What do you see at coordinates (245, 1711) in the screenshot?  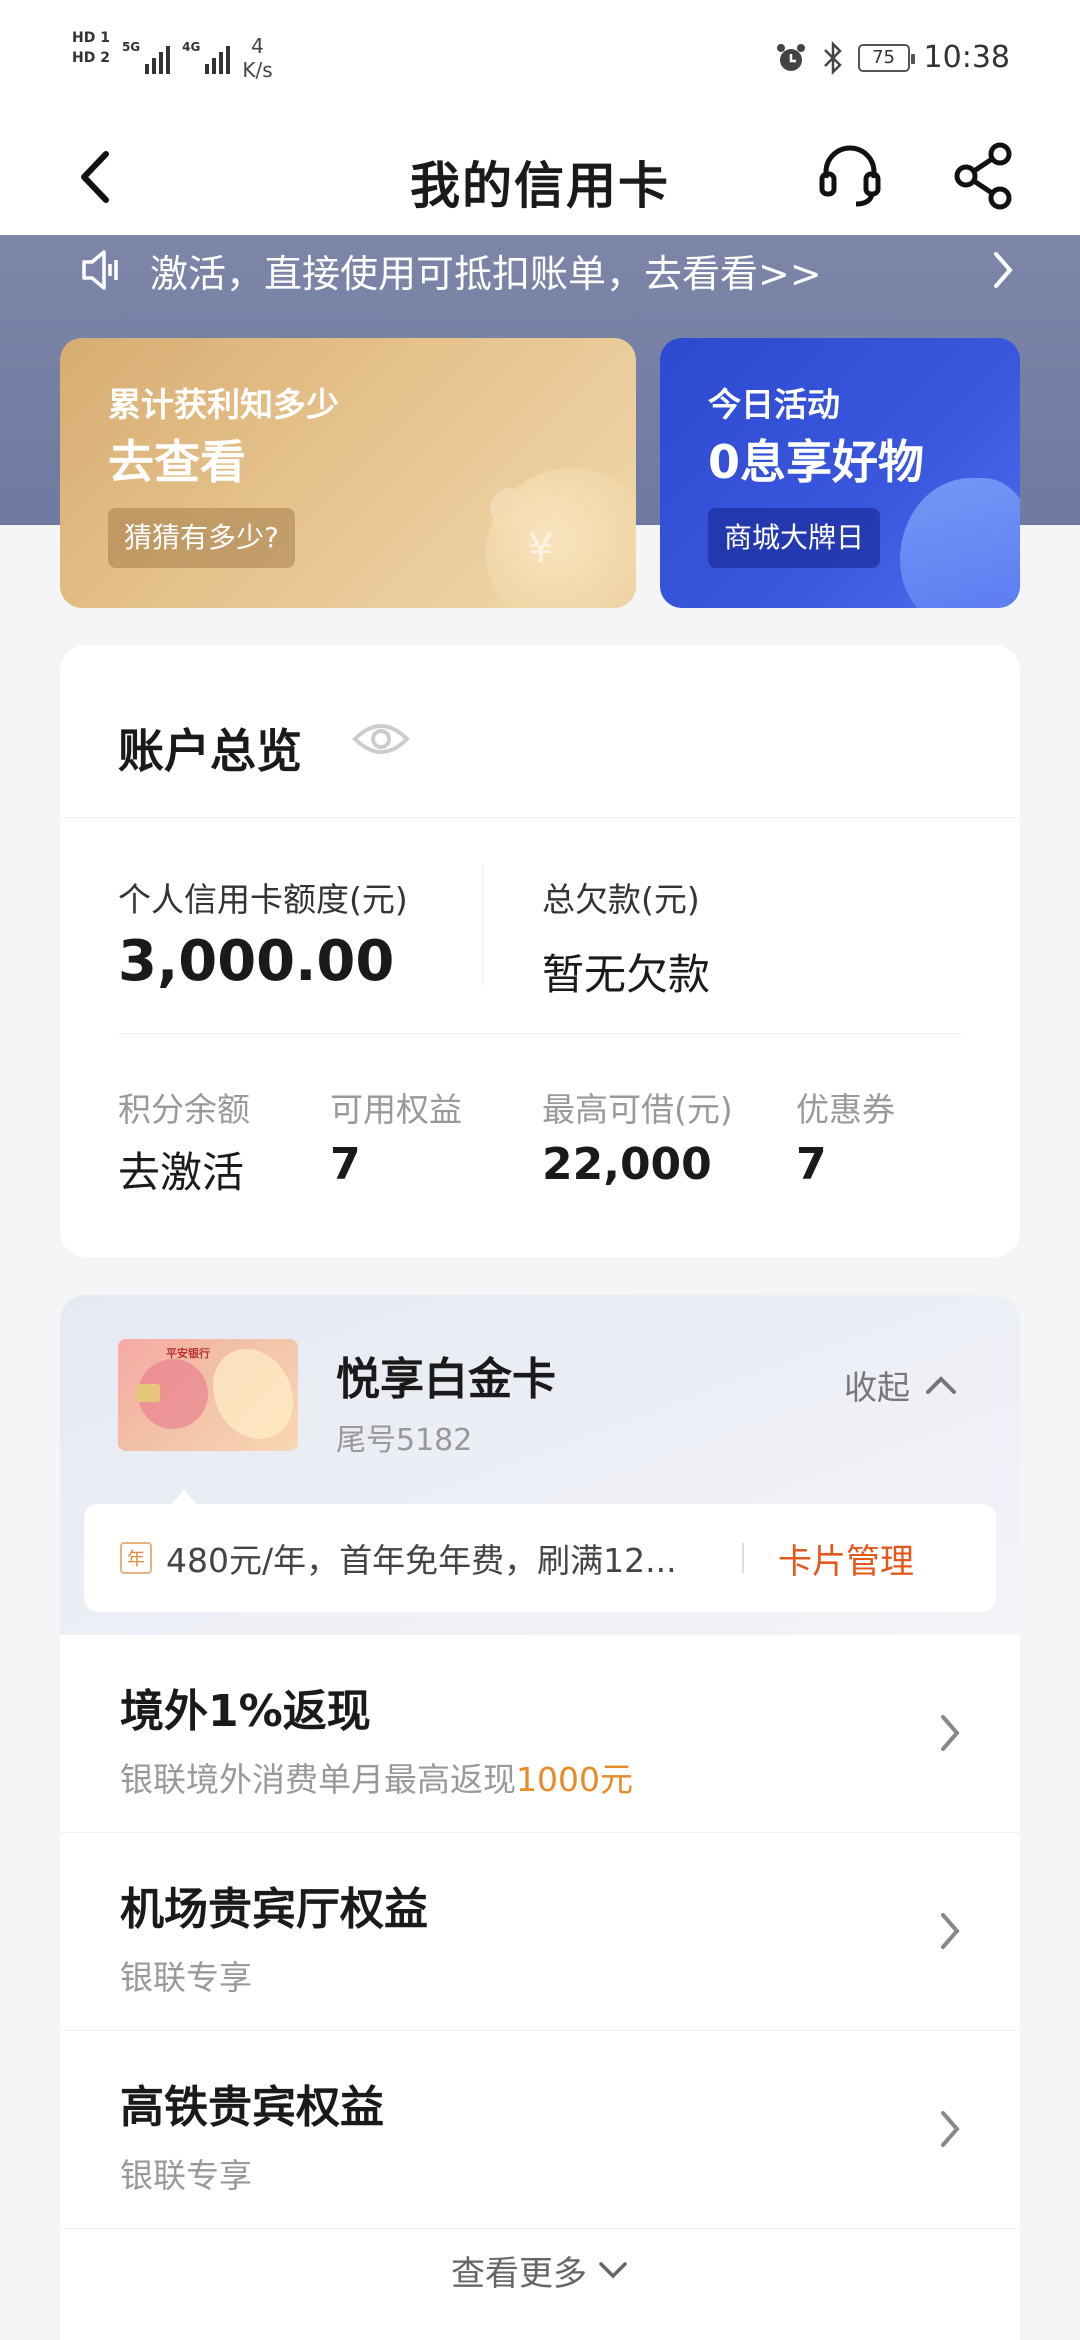 I see `benefit-title: 境外1%返现` at bounding box center [245, 1711].